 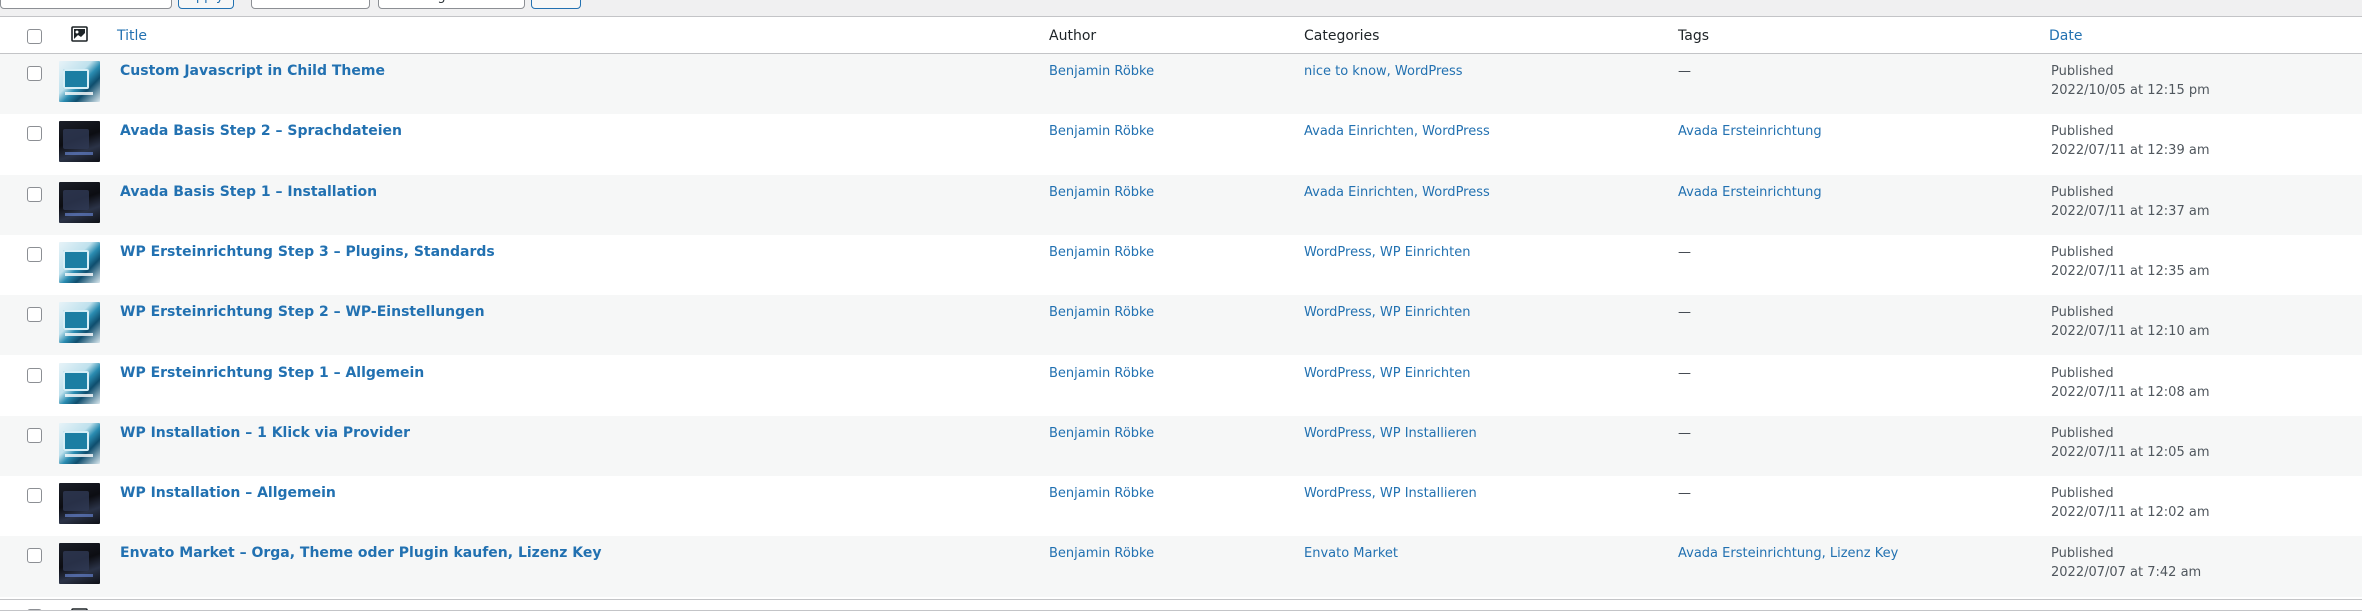 I want to click on filter-button: Filter, so click(x=556, y=4).